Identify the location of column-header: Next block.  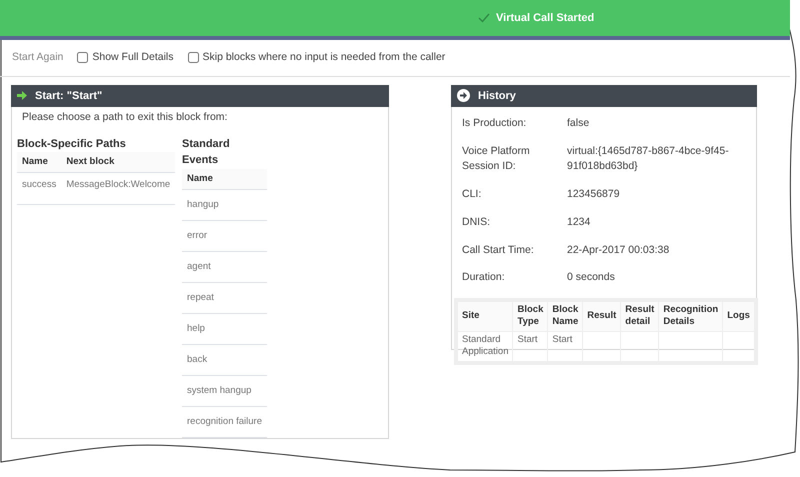
(118, 162).